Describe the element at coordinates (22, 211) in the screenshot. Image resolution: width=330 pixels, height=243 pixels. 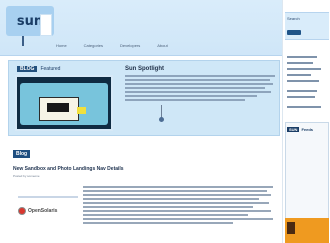
I see `opensolaris-icon` at that location.